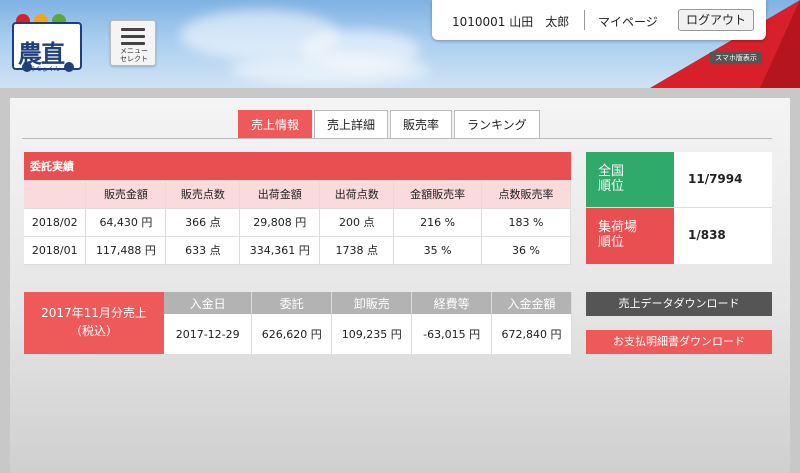 This screenshot has width=800, height=473. What do you see at coordinates (715, 179) in the screenshot?
I see `national-rank-value: 11/7994` at bounding box center [715, 179].